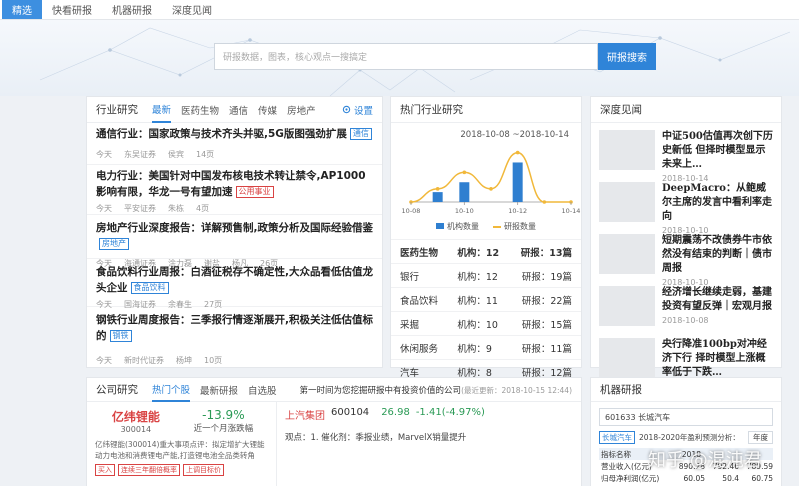  Describe the element at coordinates (192, 9) in the screenshot. I see `nav-item-deep-insights: 深度见闻` at that location.